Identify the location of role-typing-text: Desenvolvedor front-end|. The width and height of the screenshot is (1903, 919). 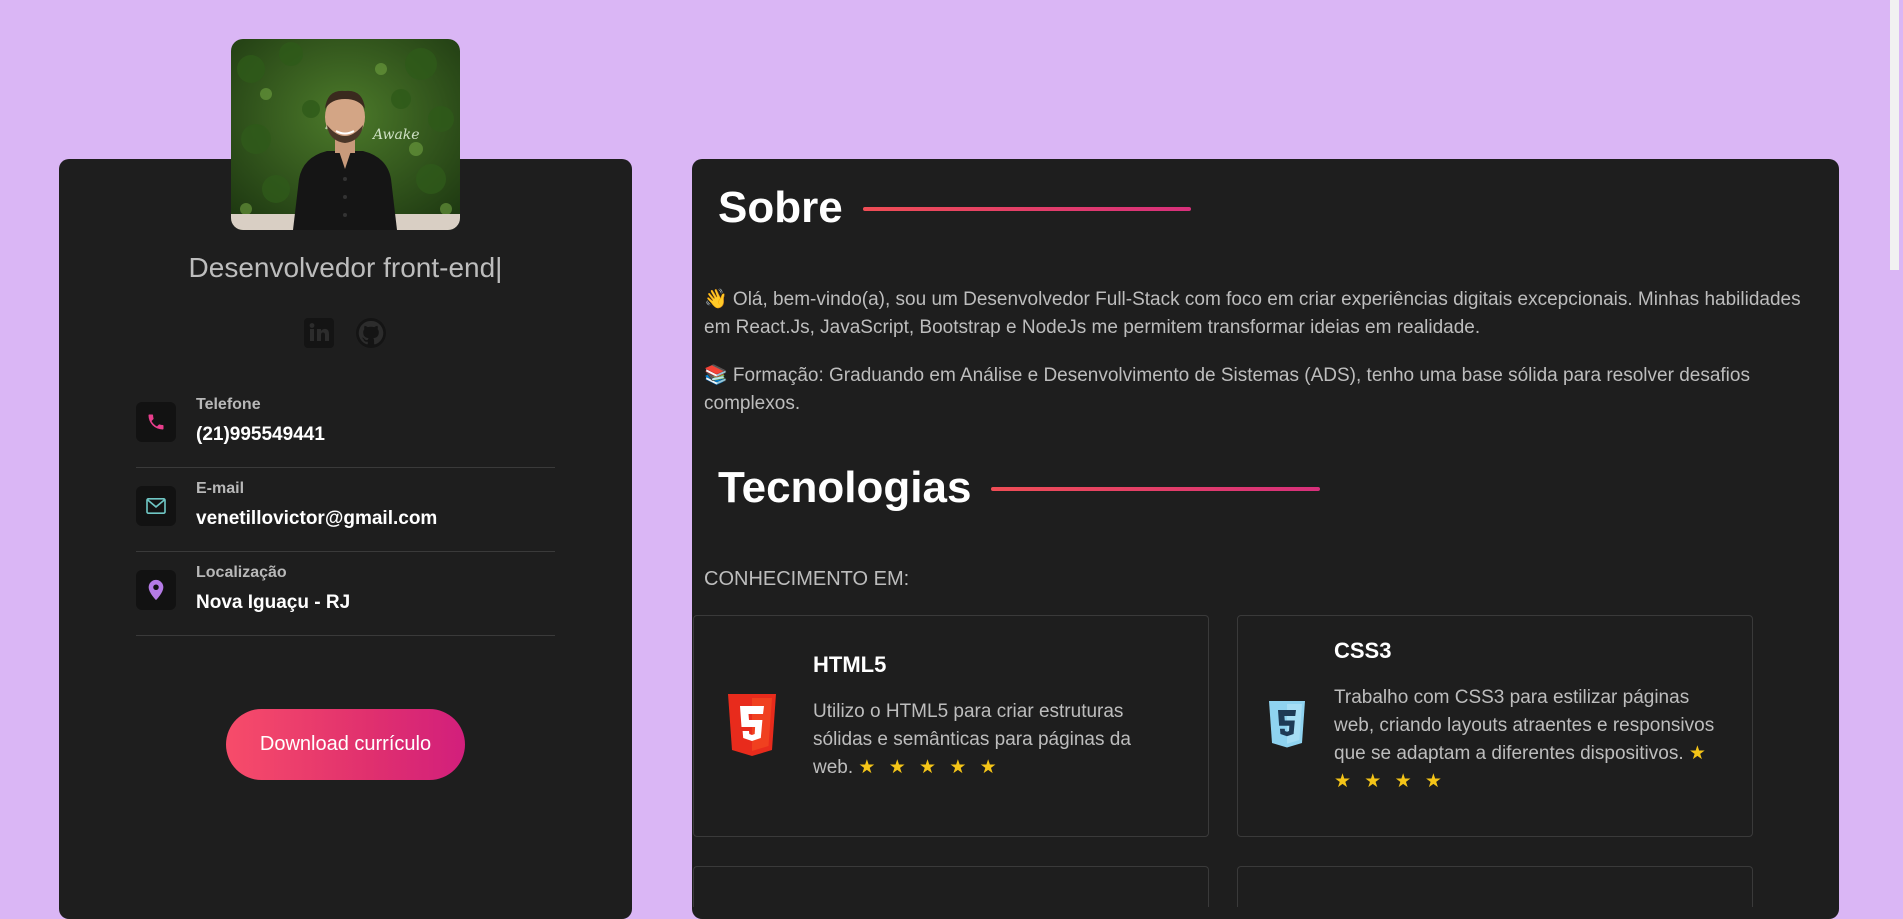
(345, 267).